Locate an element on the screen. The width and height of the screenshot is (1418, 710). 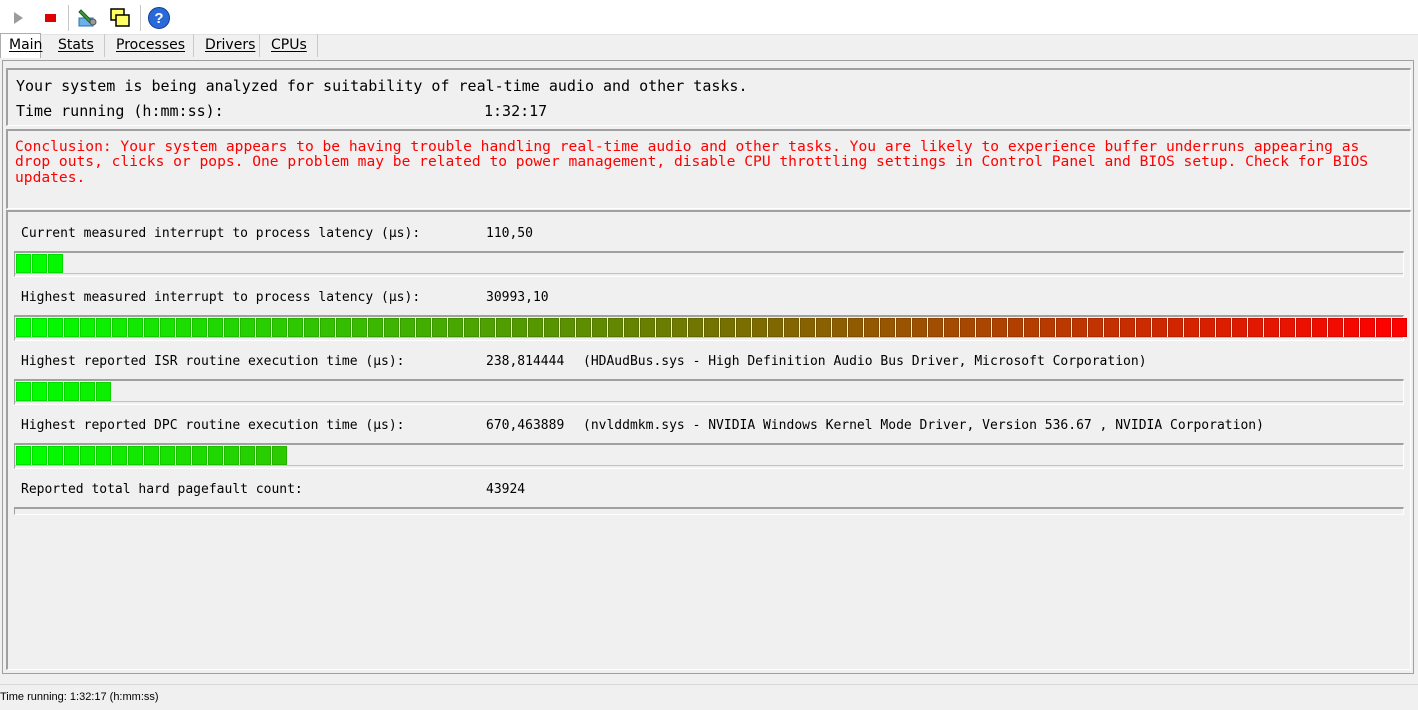
highest-latency-value: 30993,10 is located at coordinates (517, 297).